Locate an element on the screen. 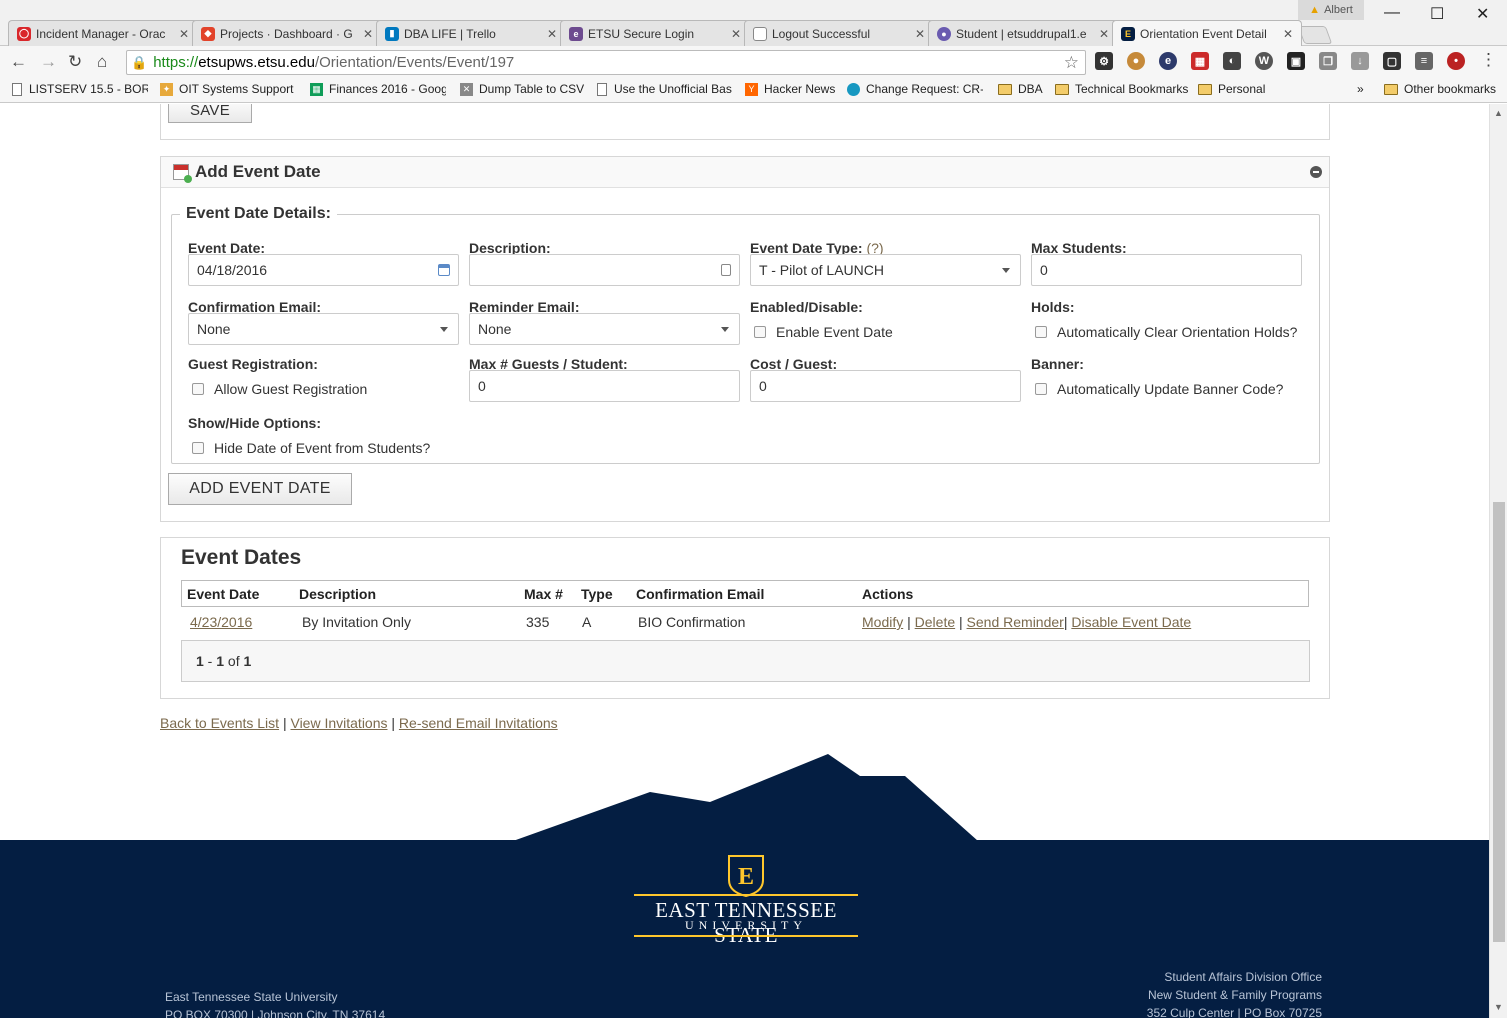 This screenshot has width=1507, height=1018. max-students-value: 0 is located at coordinates (1044, 270).